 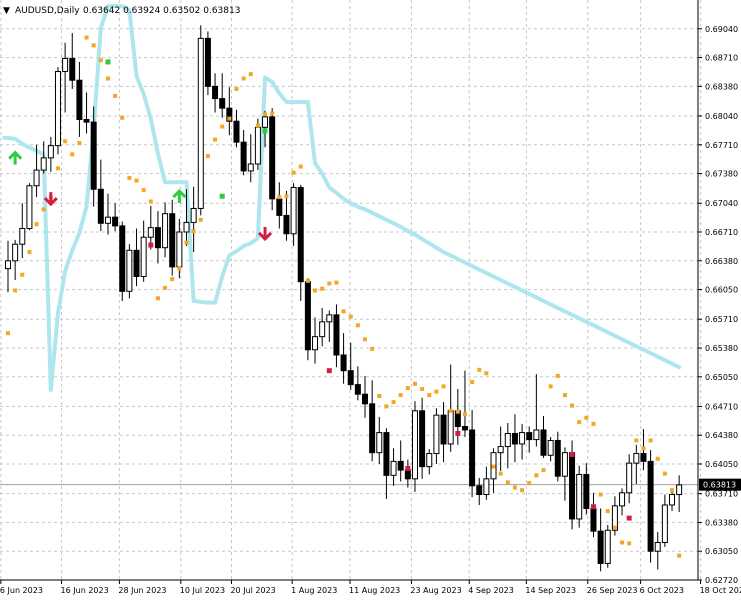 I want to click on buy-square, so click(x=222, y=196).